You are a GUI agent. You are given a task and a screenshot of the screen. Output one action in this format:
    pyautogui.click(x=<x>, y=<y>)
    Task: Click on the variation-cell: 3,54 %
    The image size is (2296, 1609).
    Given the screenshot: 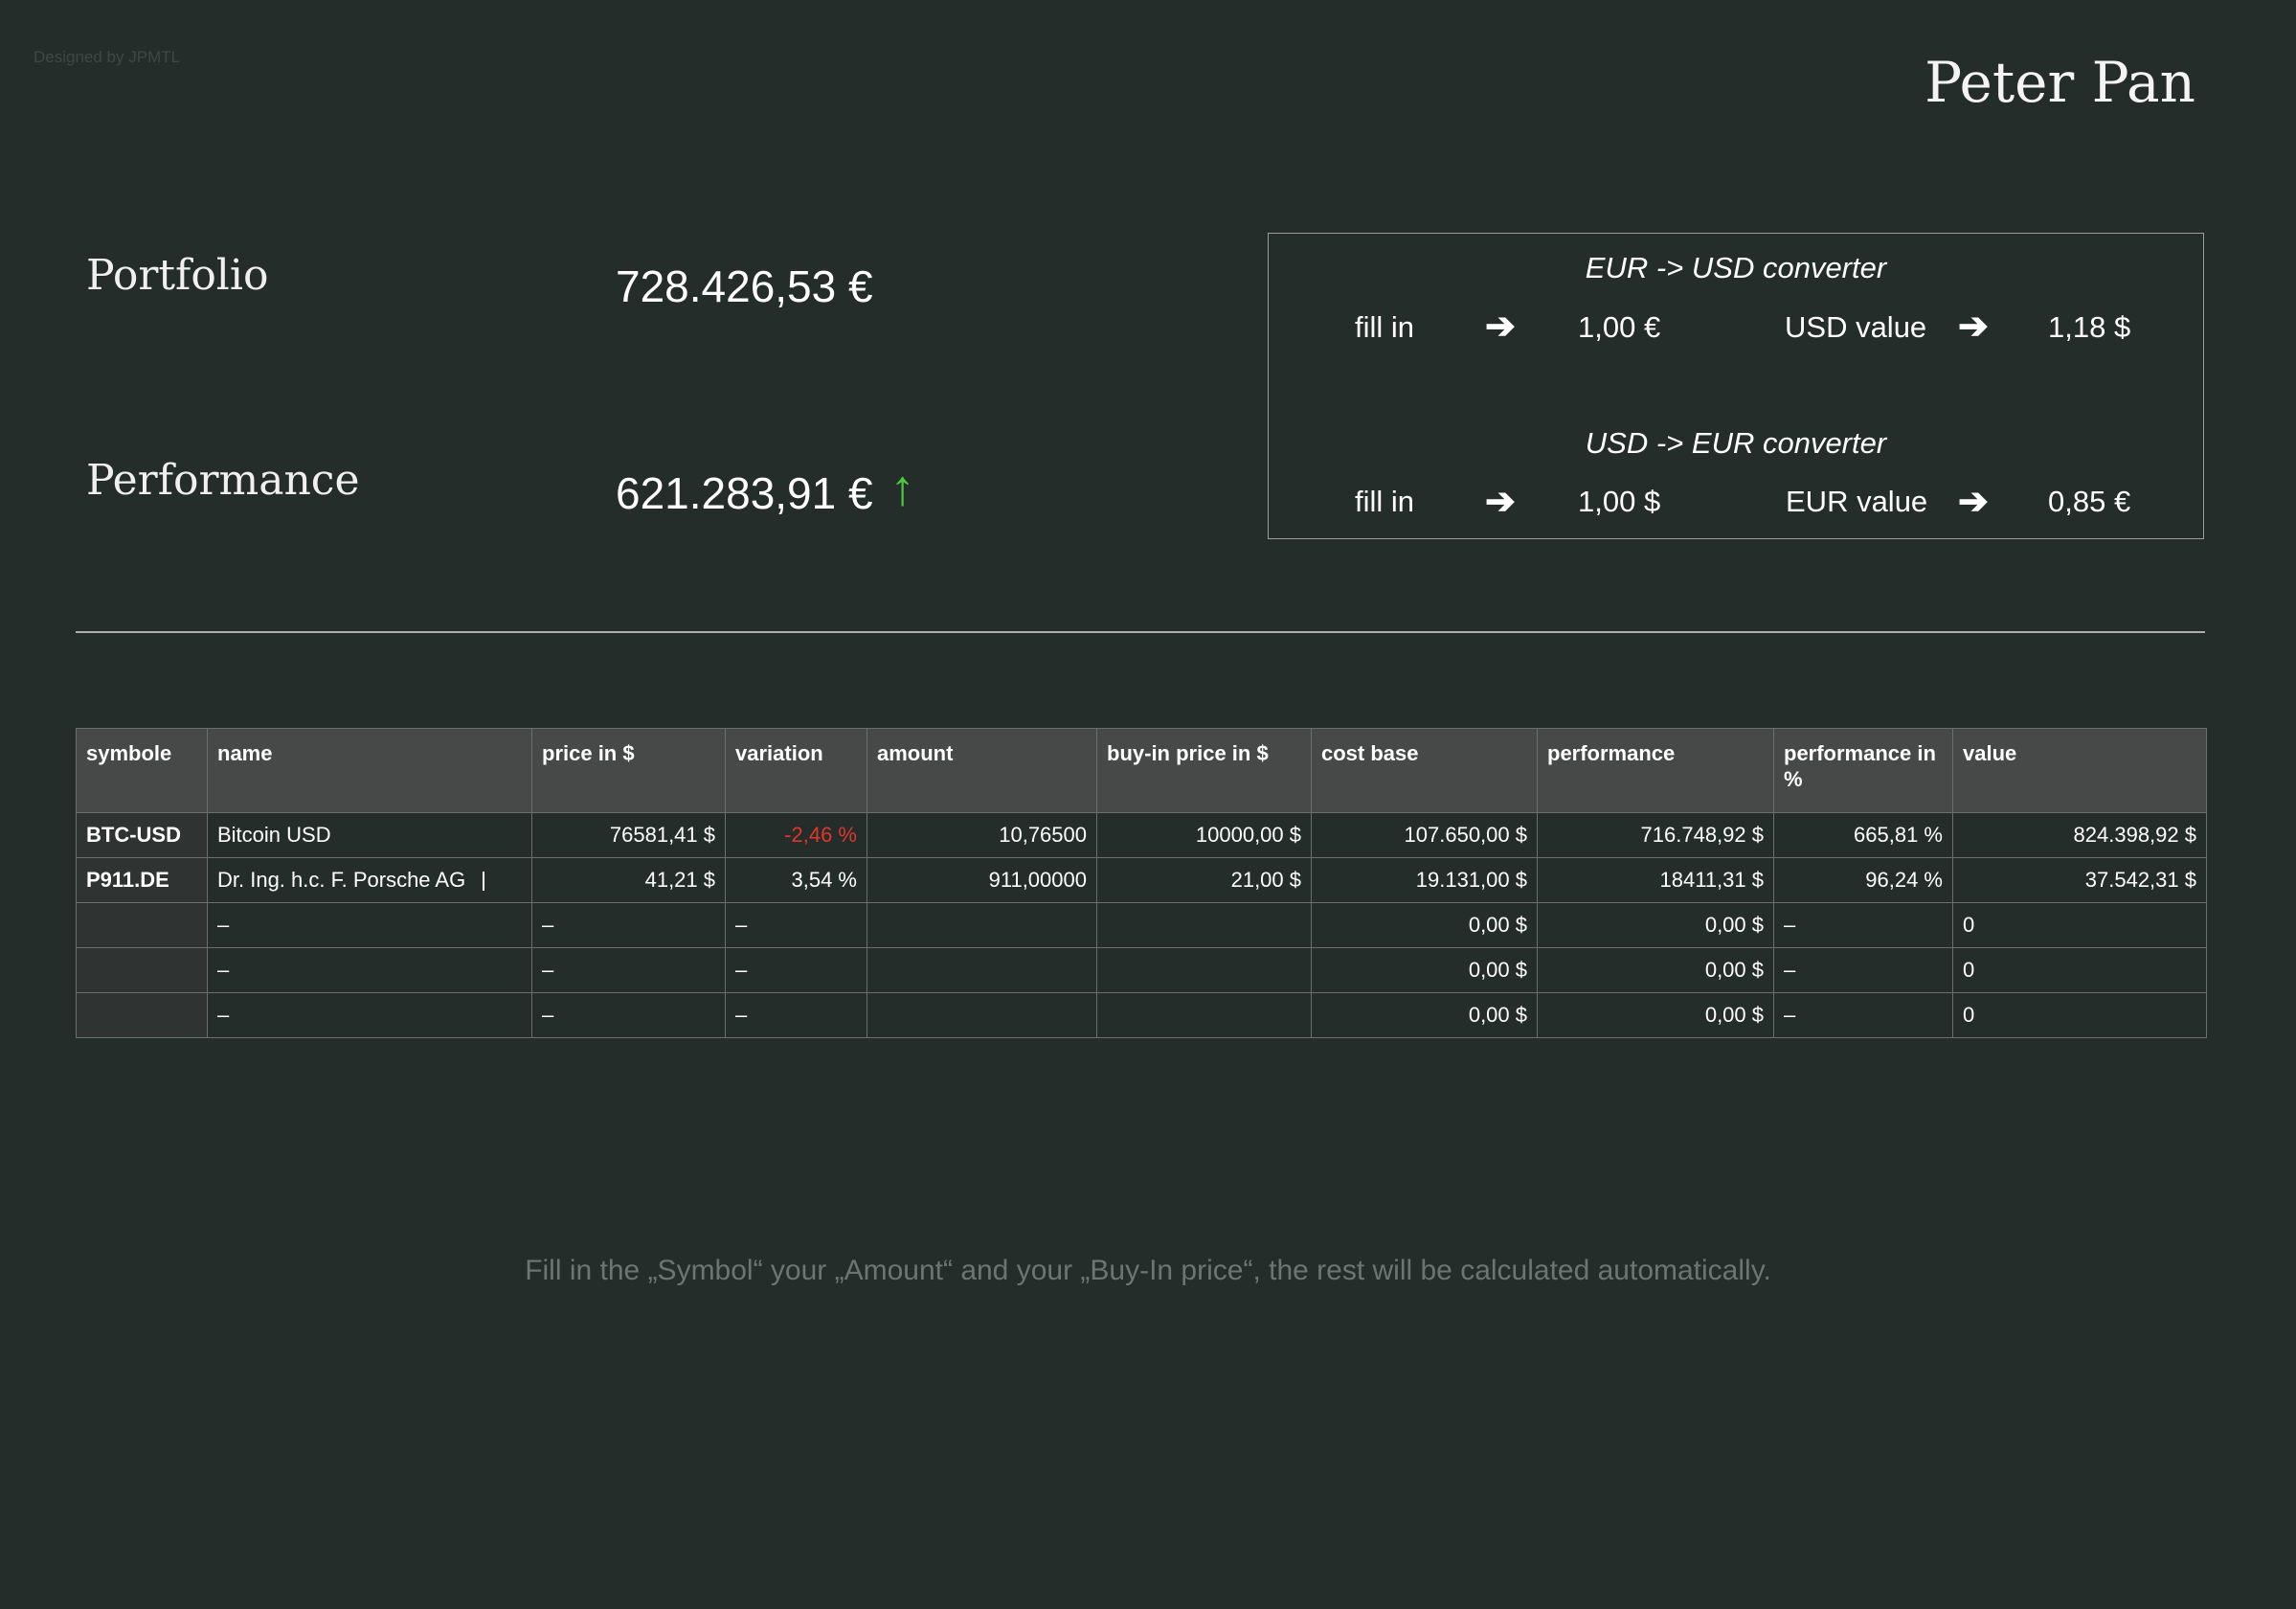 What is the action you would take?
    pyautogui.click(x=796, y=880)
    